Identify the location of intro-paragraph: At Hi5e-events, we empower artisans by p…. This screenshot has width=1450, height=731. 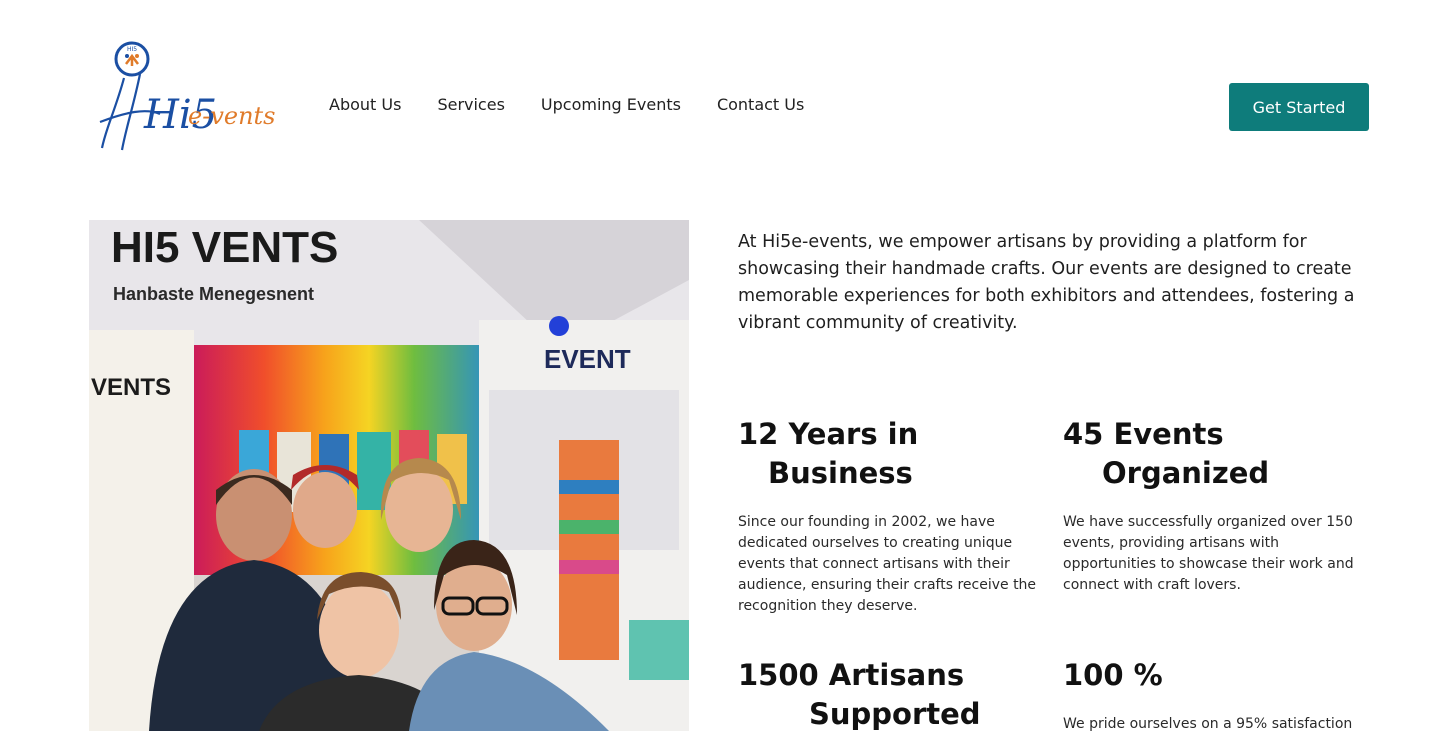
(1046, 282).